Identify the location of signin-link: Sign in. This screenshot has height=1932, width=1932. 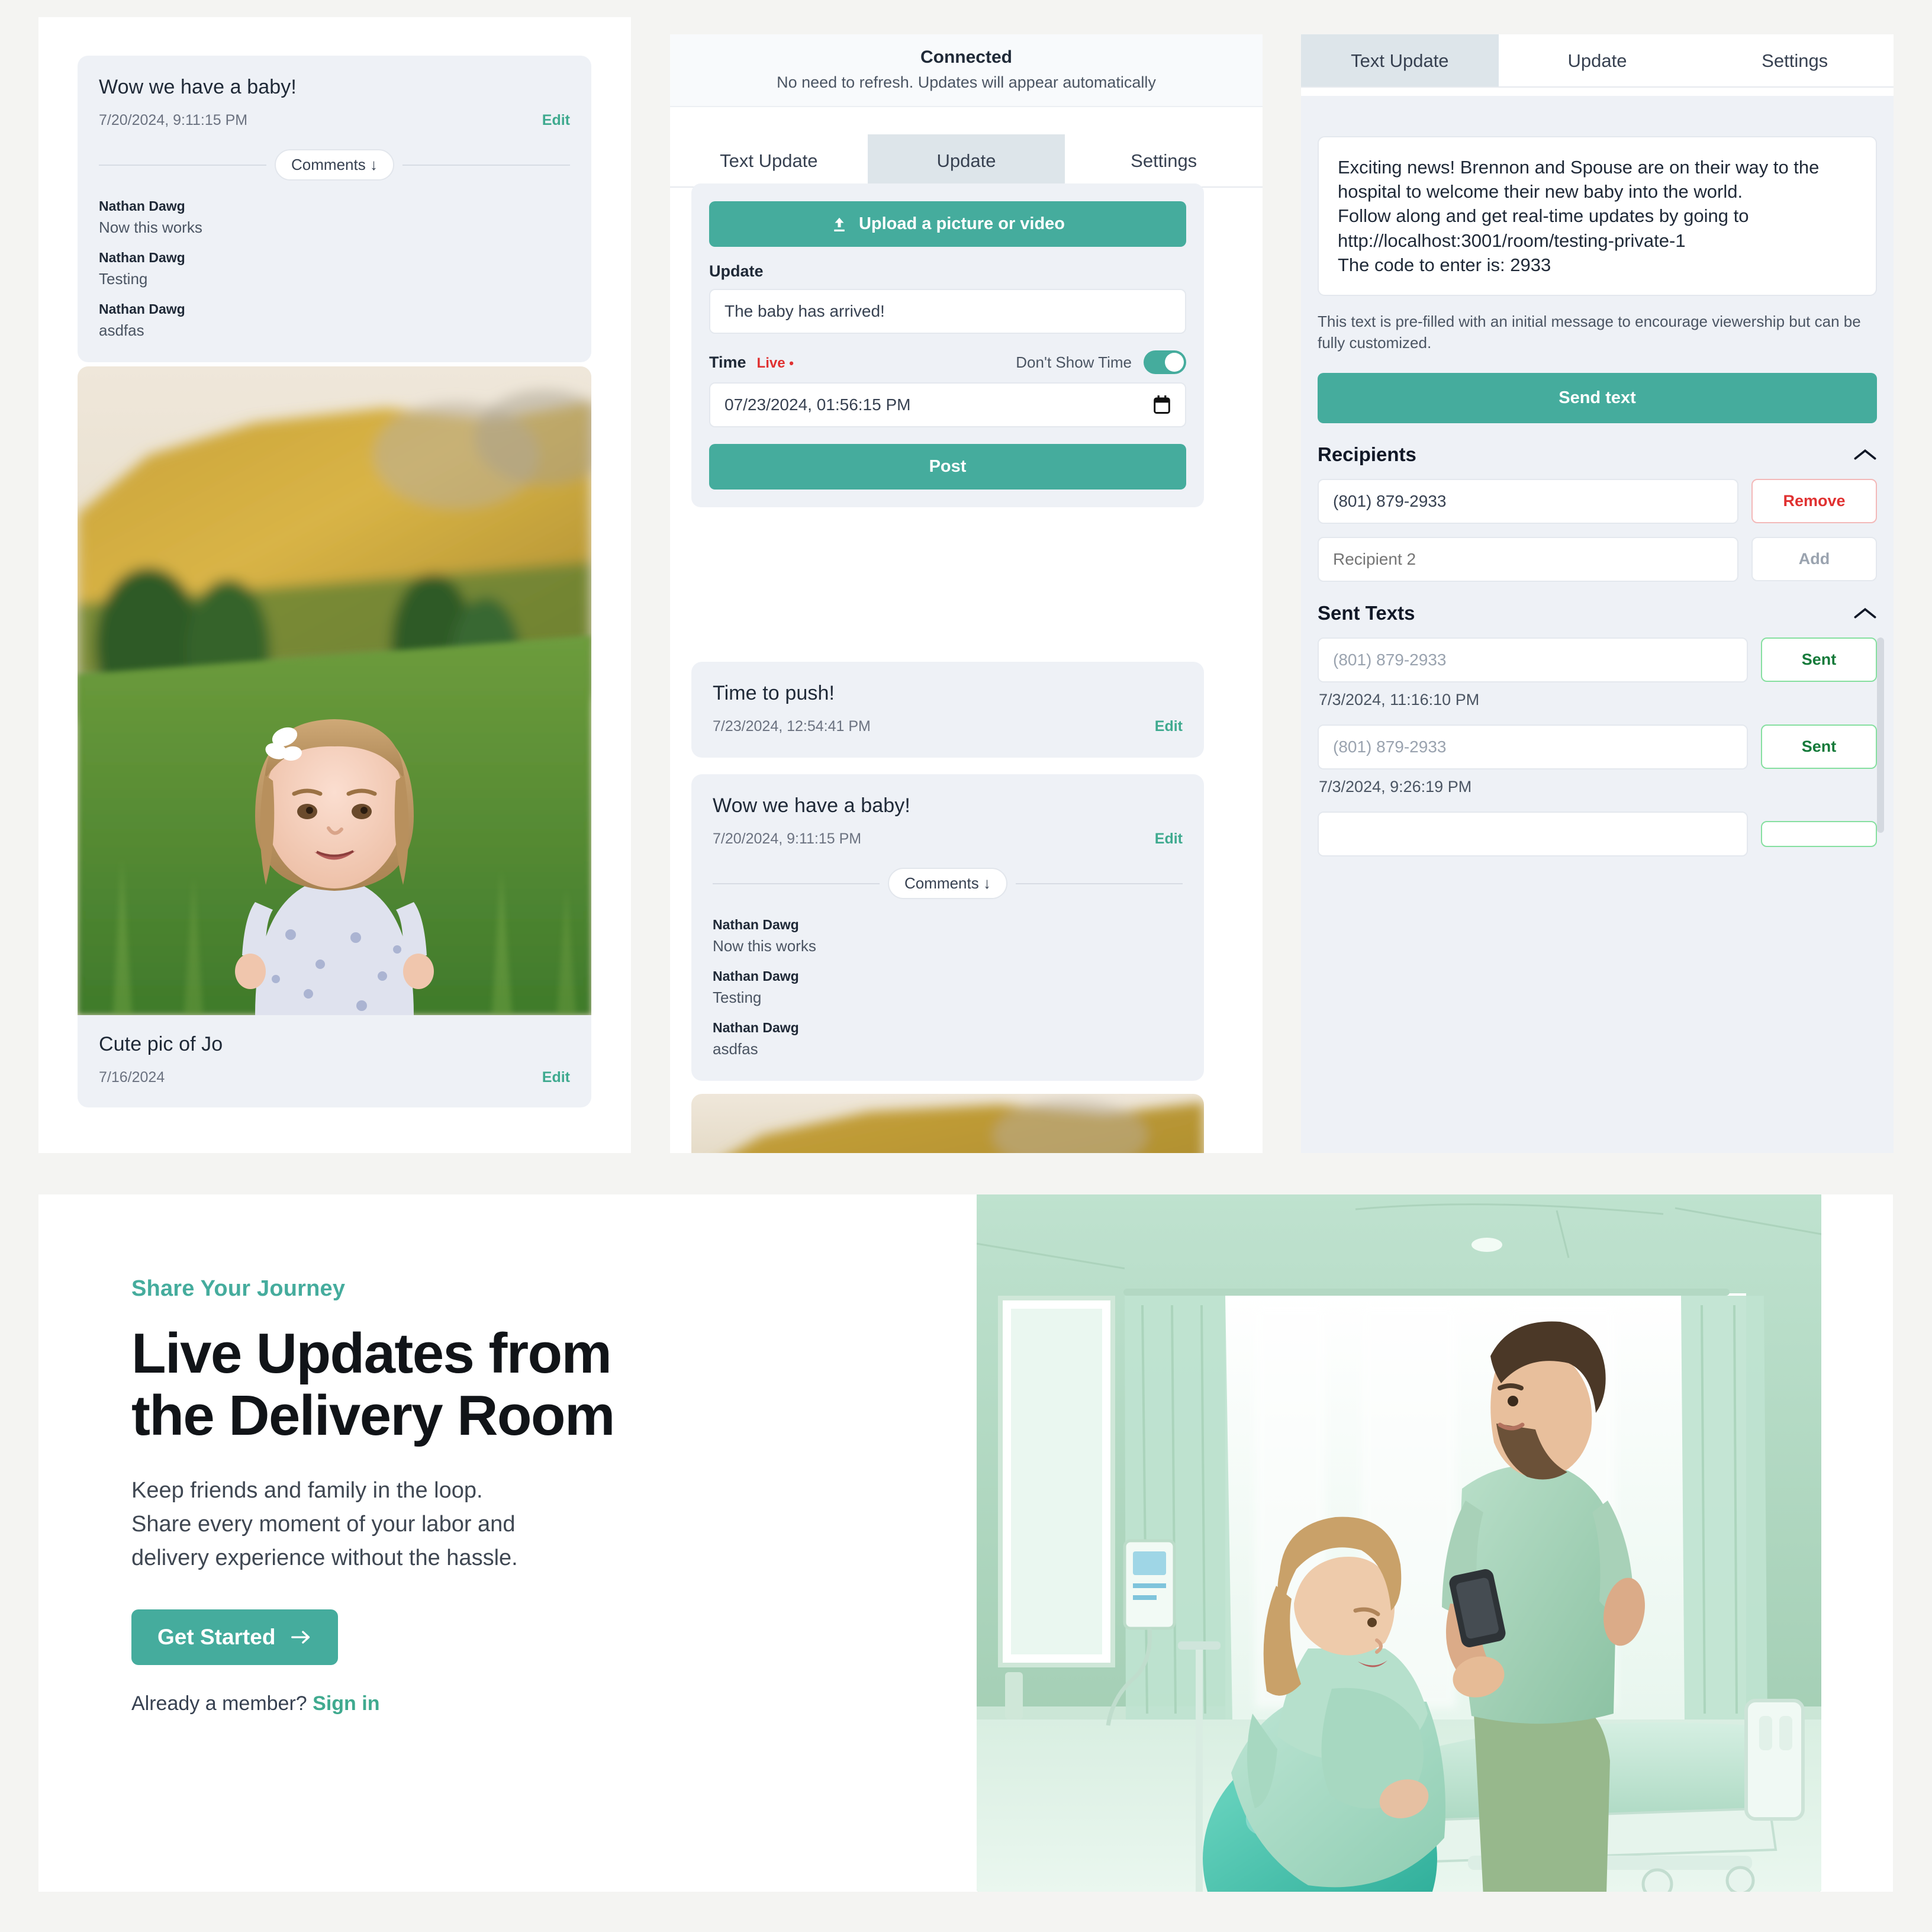
(346, 1704).